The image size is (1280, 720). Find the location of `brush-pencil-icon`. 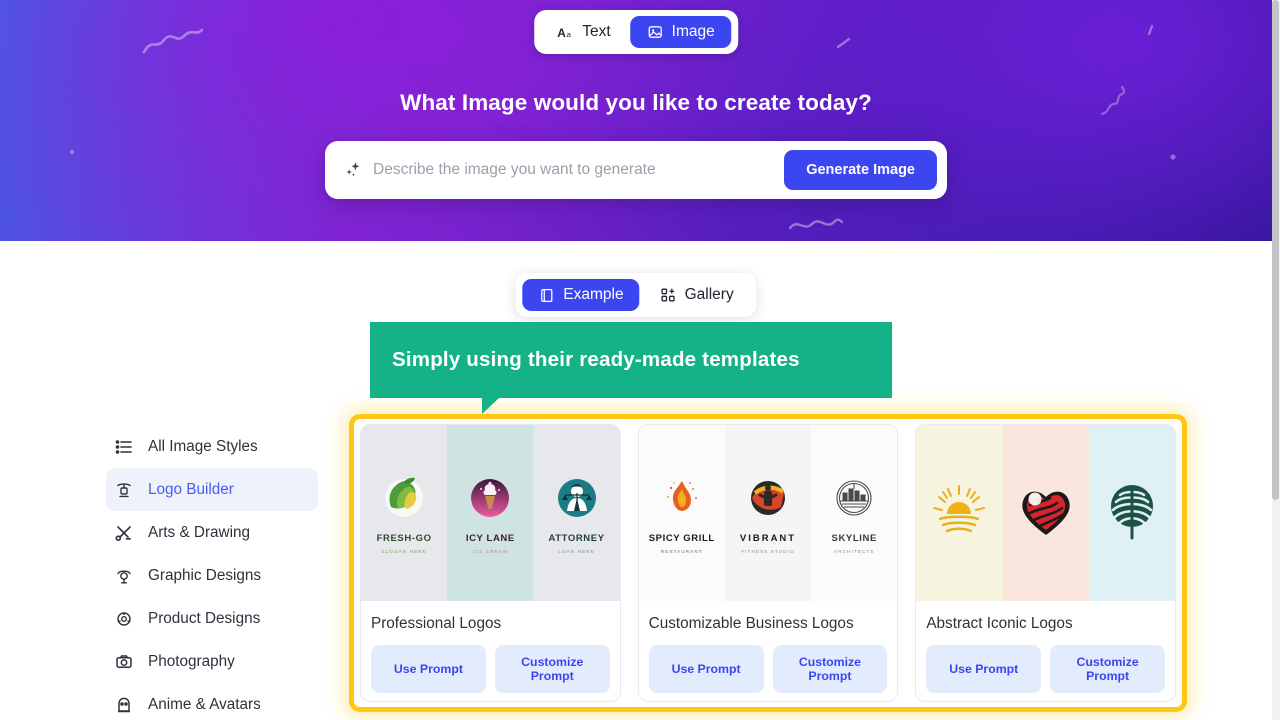

brush-pencil-icon is located at coordinates (123, 532).